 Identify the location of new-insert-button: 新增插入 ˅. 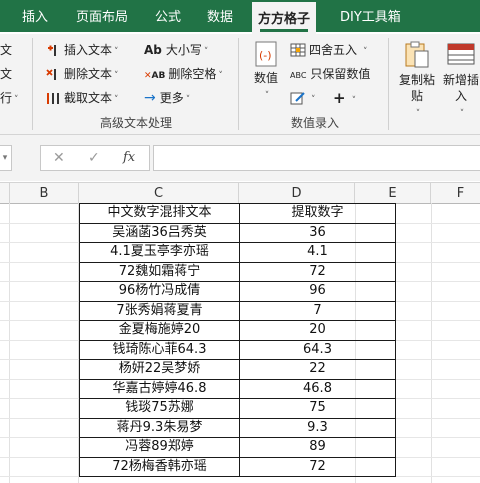
(460, 81).